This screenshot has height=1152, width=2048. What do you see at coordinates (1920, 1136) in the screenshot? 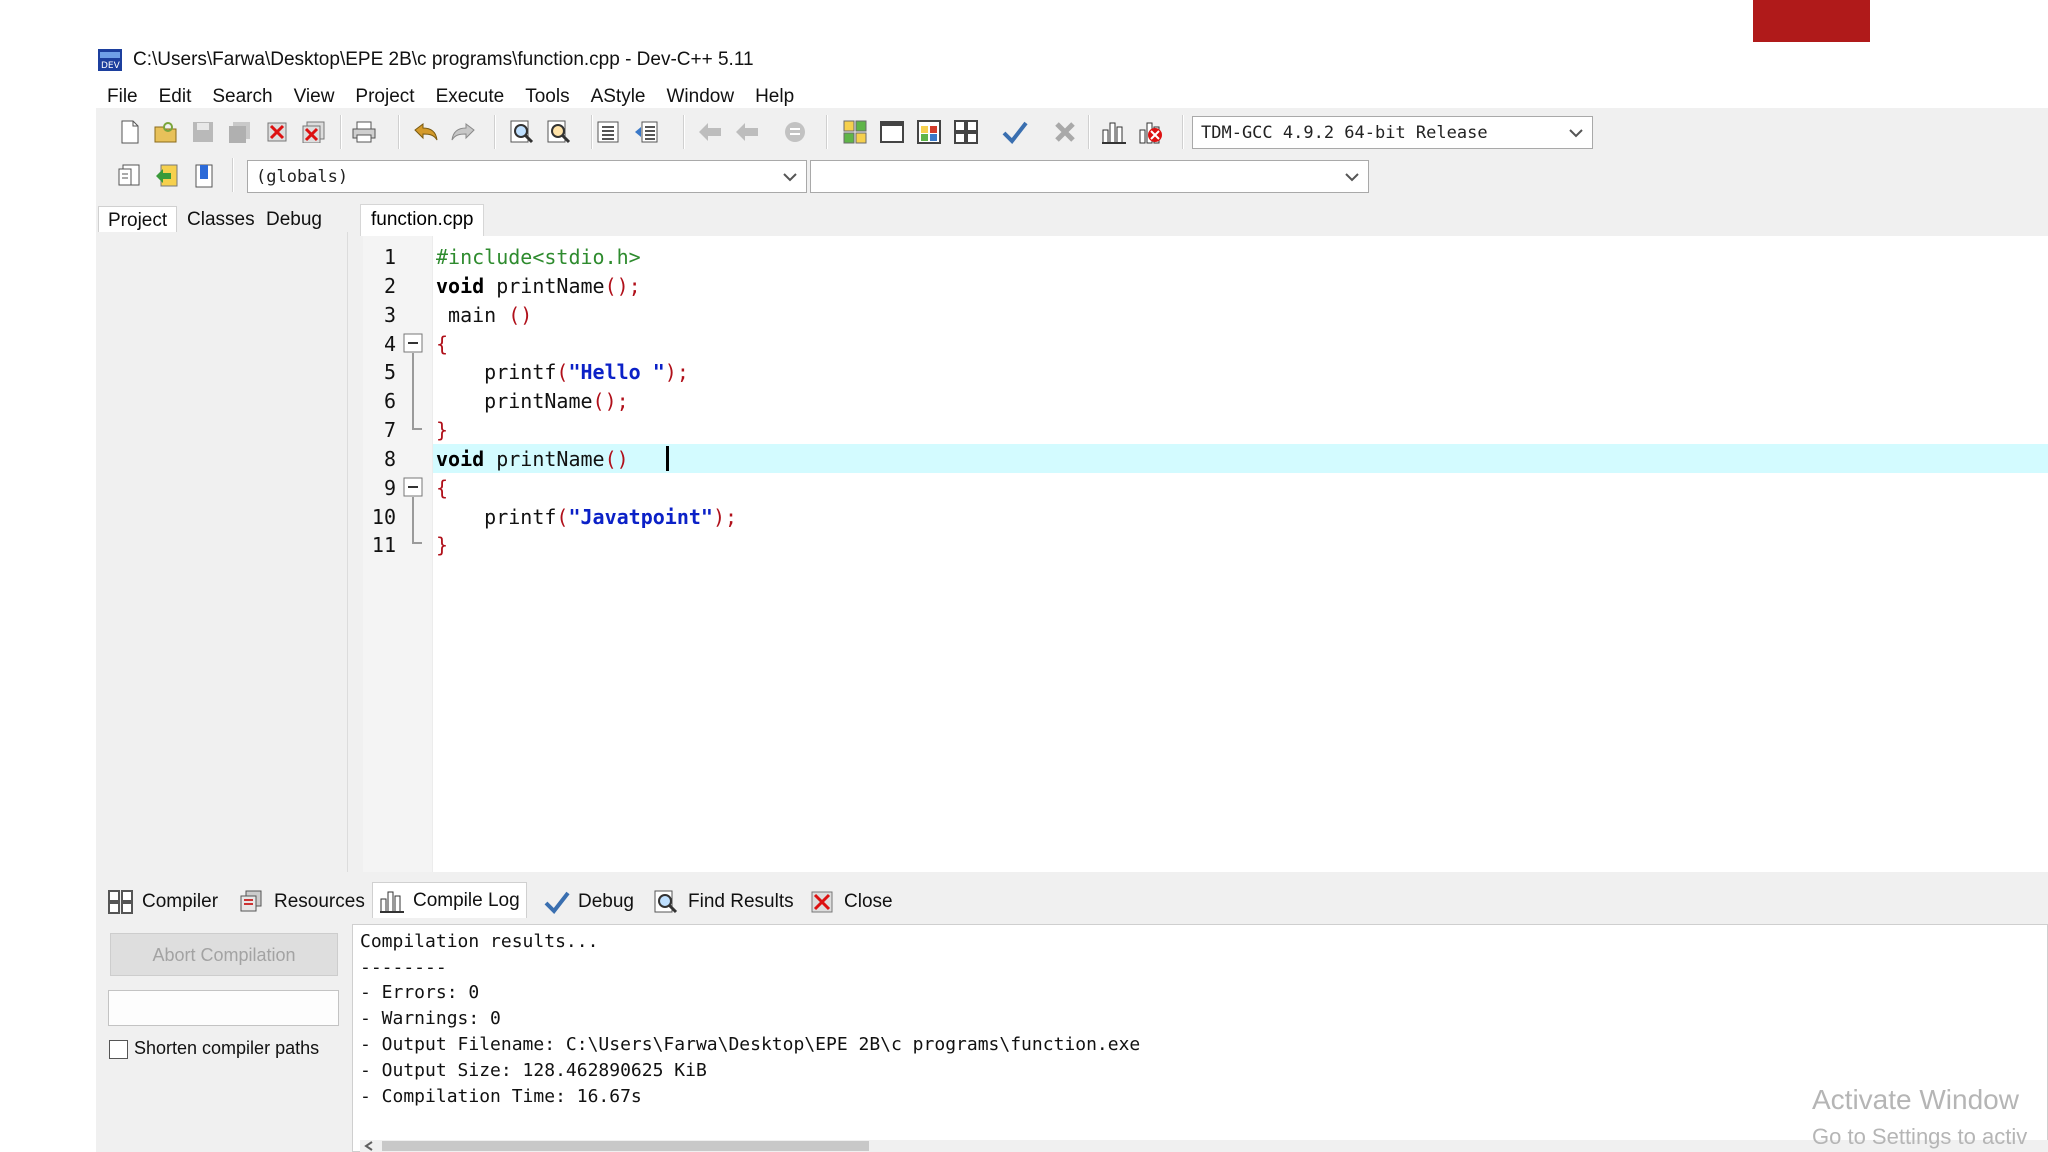
I see `activation-watermark-subtitle: Go to Settings to activ` at bounding box center [1920, 1136].